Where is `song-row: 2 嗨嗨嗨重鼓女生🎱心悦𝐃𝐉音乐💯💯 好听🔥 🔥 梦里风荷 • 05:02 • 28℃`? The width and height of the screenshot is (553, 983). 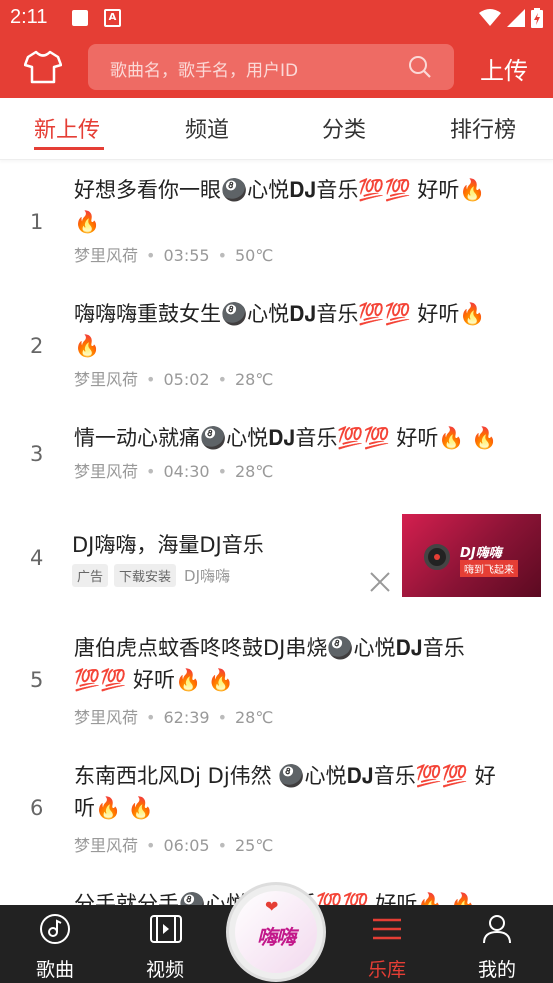 song-row: 2 嗨嗨嗨重鼓女生🎱心悦𝐃𝐉音乐💯💯 好听🔥 🔥 梦里风荷 • 05:02 • 28℃ is located at coordinates (276, 353).